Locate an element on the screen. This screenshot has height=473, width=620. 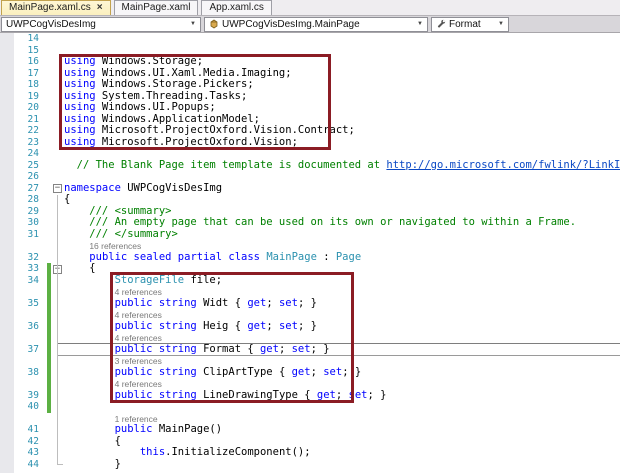
line-number: 40 is located at coordinates (33, 406).